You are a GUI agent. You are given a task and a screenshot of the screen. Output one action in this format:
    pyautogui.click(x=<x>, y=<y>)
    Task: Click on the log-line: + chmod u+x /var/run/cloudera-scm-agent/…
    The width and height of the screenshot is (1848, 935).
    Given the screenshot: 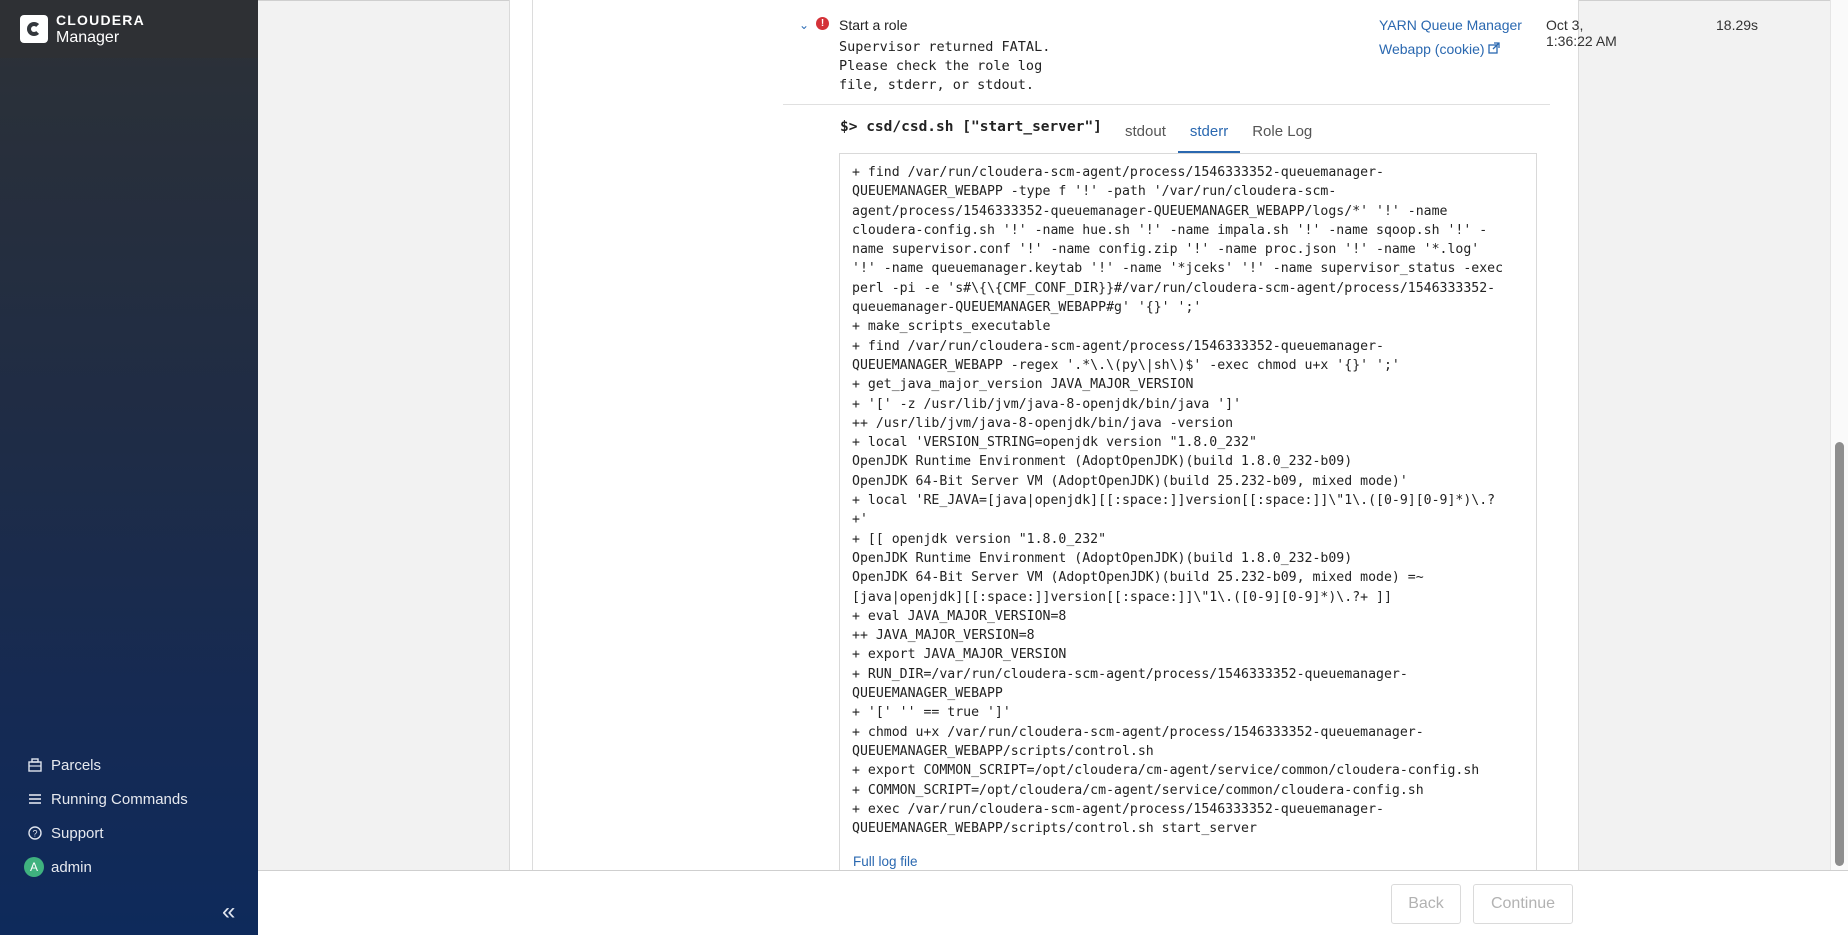 What is the action you would take?
    pyautogui.click(x=1138, y=732)
    